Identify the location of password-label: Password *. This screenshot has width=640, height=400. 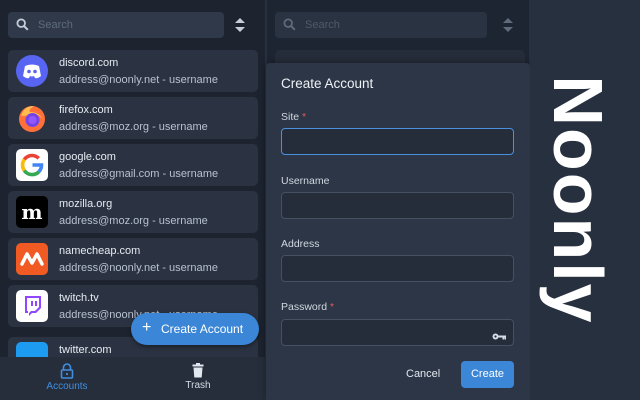
(308, 307).